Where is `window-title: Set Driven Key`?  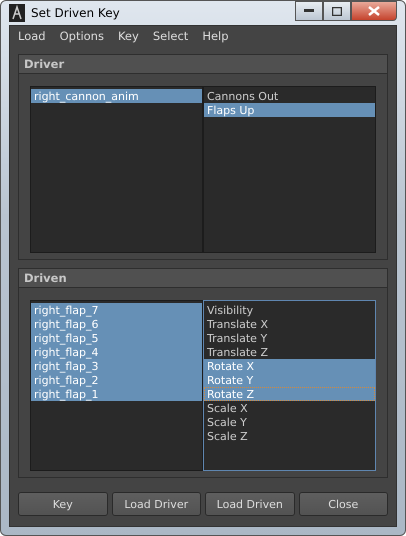 window-title: Set Driven Key is located at coordinates (76, 13).